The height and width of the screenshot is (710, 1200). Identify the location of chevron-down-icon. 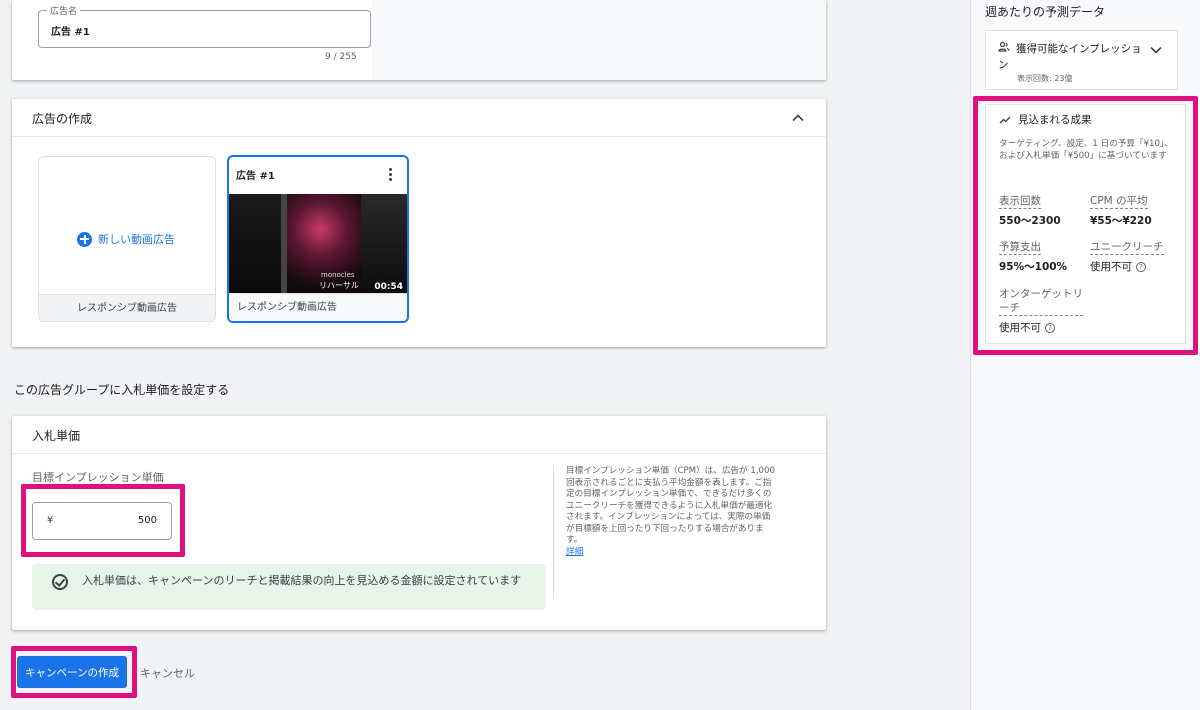
(1156, 50).